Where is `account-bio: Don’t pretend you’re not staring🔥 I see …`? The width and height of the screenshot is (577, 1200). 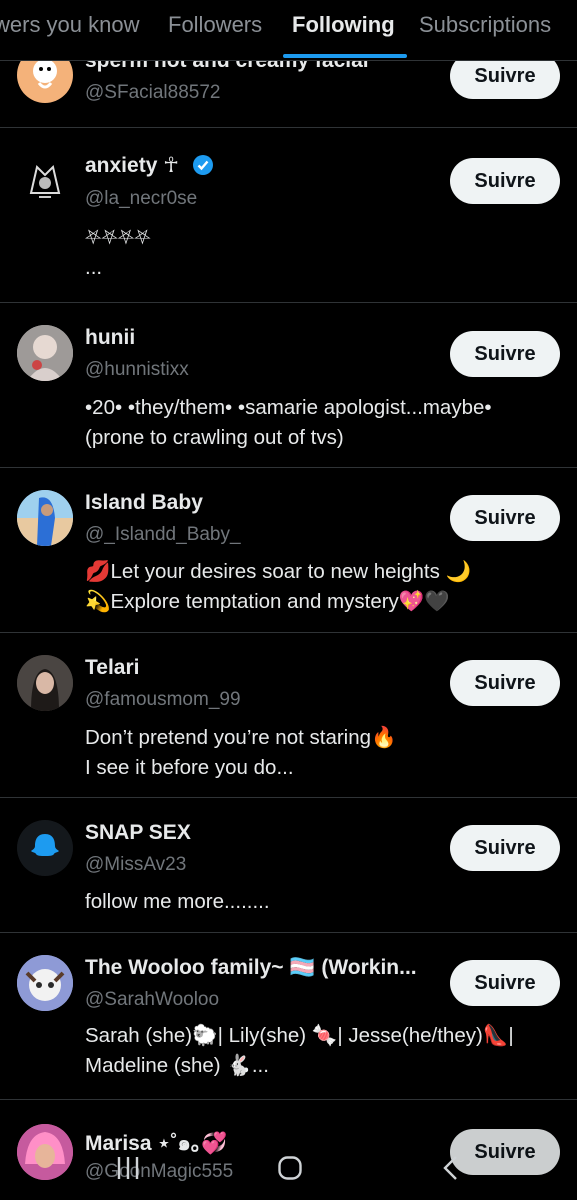 account-bio: Don’t pretend you’re not staring🔥 I see … is located at coordinates (241, 752).